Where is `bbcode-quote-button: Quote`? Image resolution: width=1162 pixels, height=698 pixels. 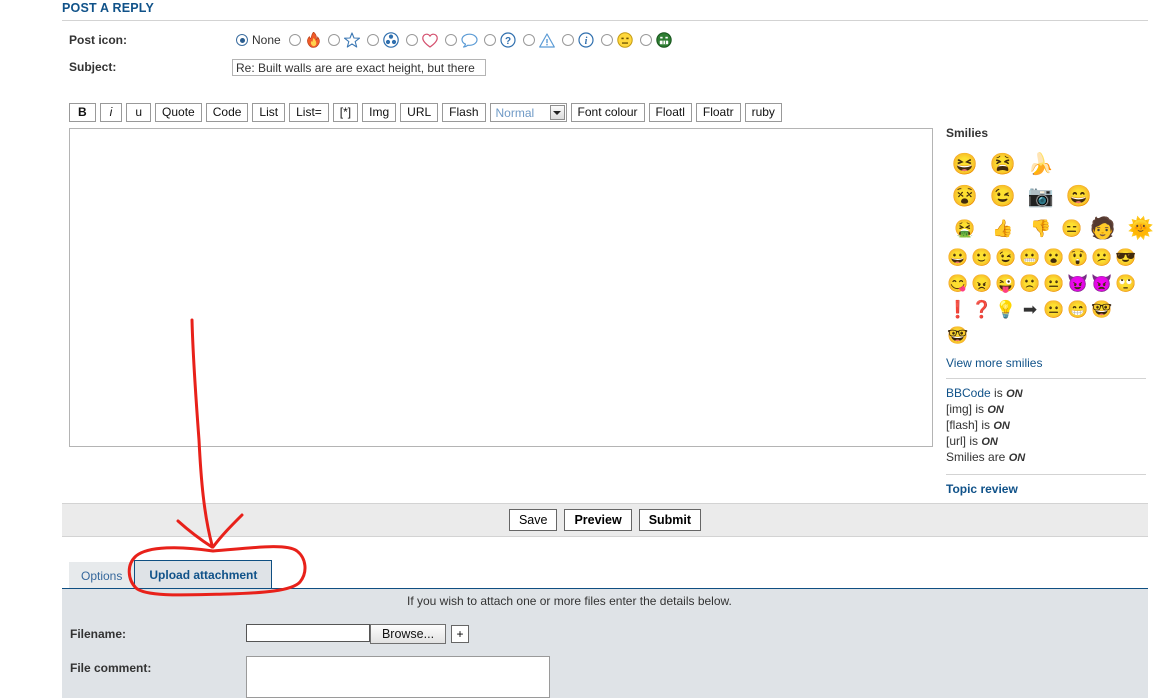
bbcode-quote-button: Quote is located at coordinates (178, 112).